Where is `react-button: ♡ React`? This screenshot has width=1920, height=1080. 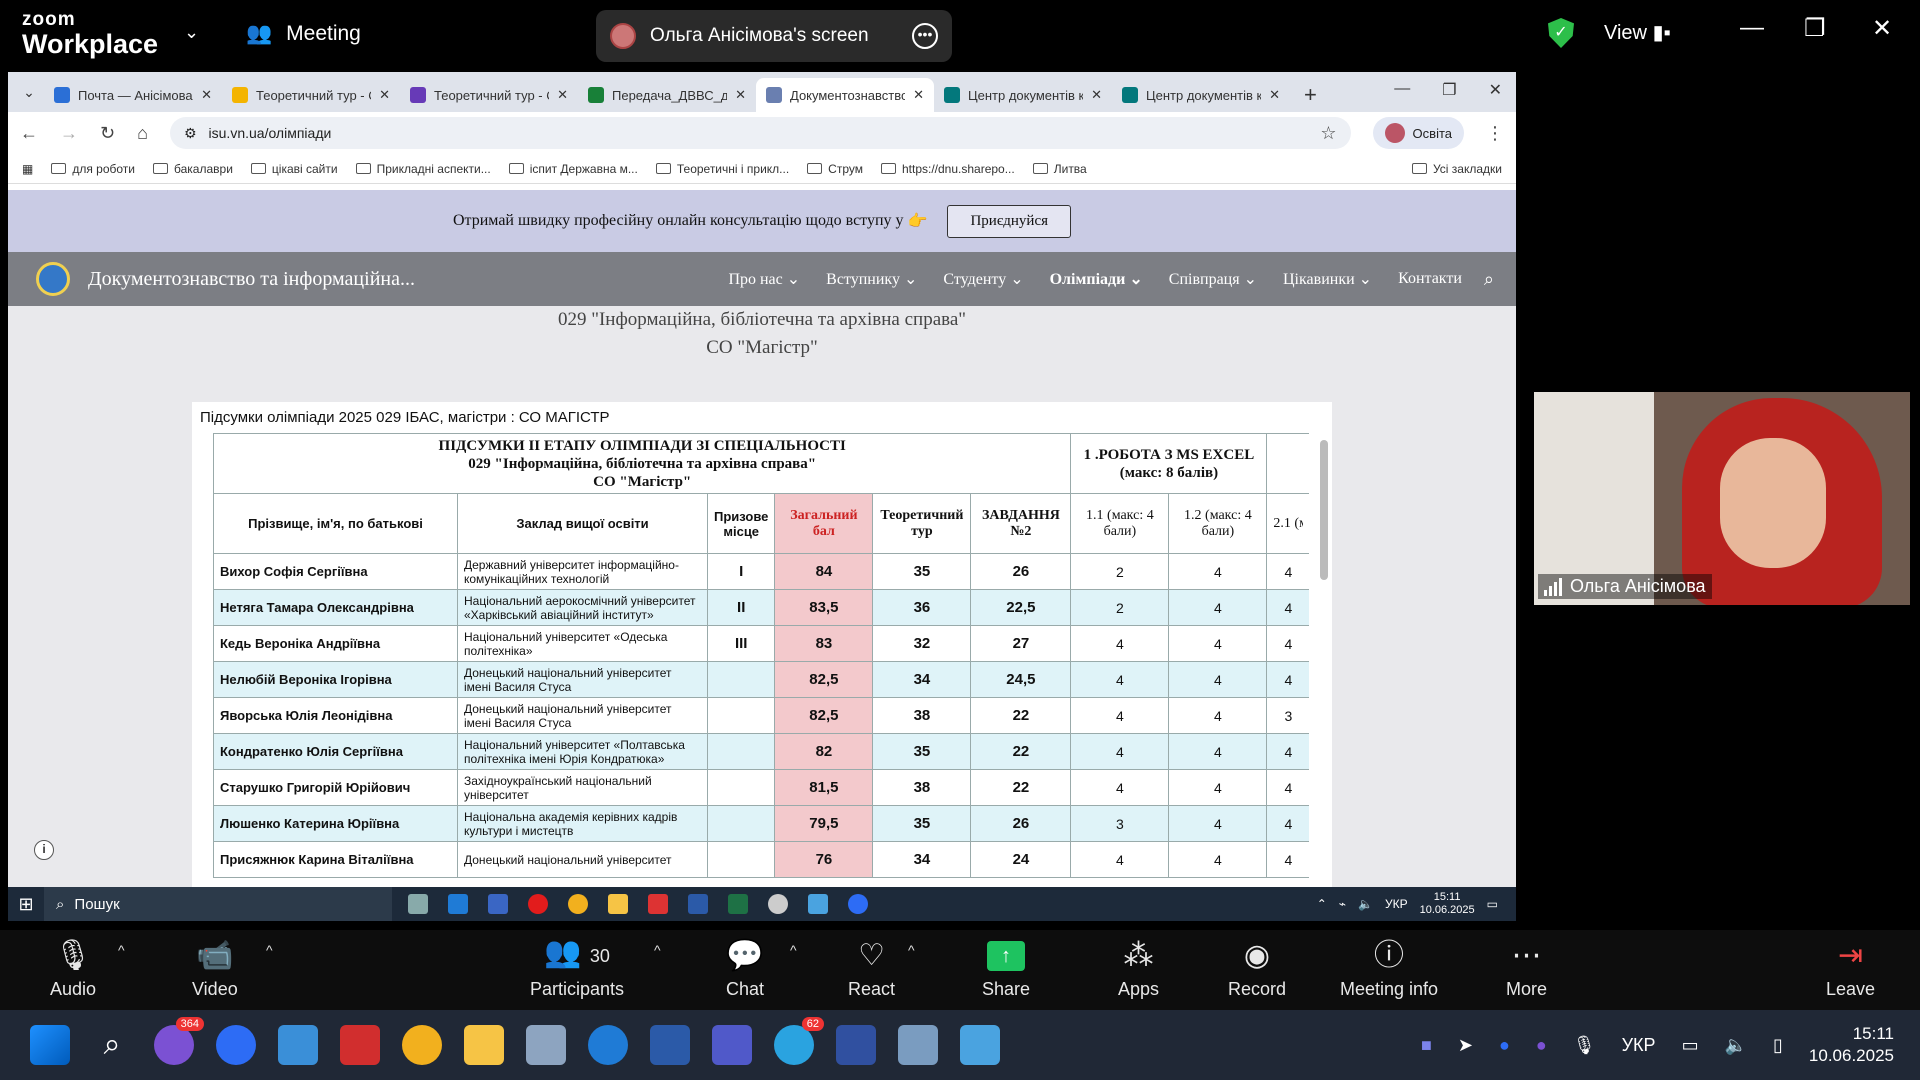 react-button: ♡ React is located at coordinates (871, 970).